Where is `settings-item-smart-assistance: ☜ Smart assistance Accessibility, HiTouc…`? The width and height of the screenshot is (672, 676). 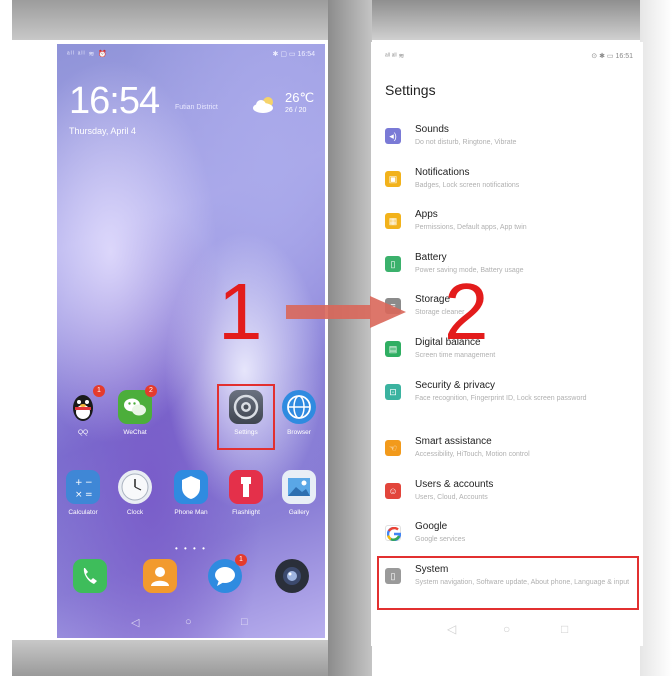 settings-item-smart-assistance: ☜ Smart assistance Accessibility, HiTouc… is located at coordinates (510, 456).